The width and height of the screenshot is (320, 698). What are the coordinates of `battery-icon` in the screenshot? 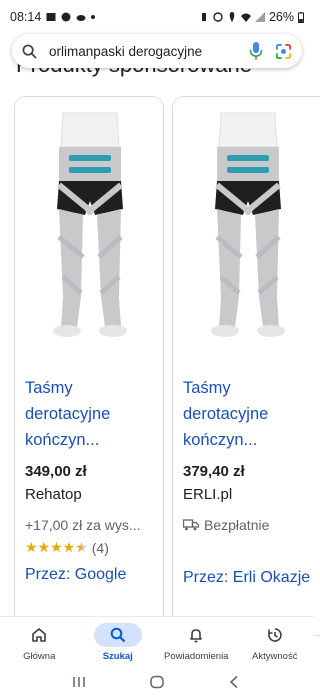 It's located at (301, 17).